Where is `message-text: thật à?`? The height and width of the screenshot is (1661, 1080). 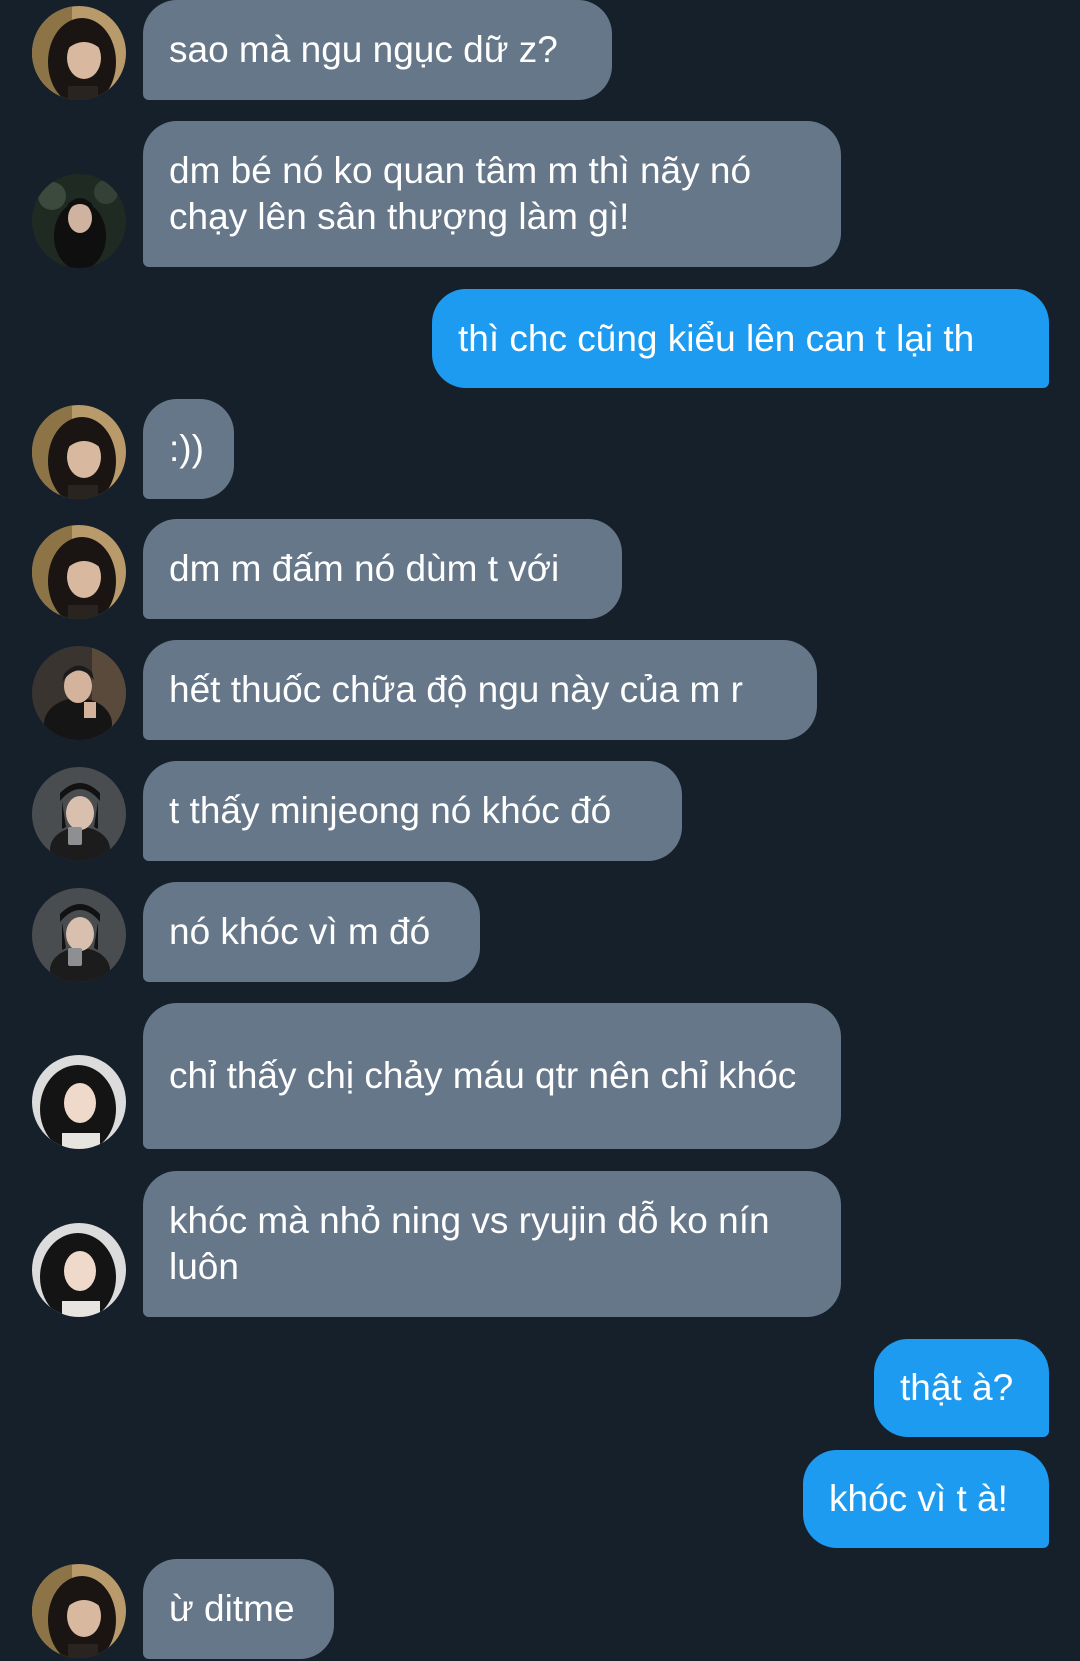
message-text: thật à? is located at coordinates (957, 1387).